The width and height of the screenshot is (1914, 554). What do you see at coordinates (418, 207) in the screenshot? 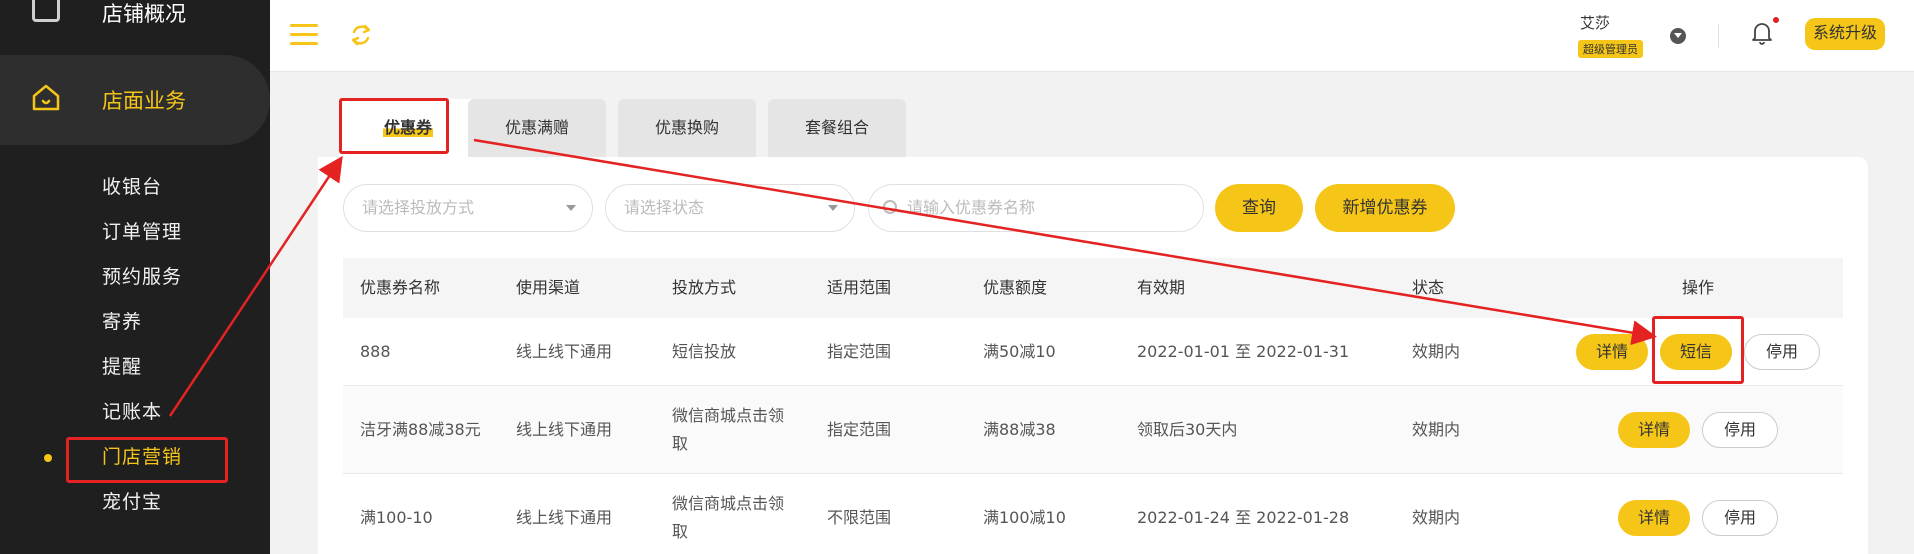
I see `method-select-placeholder: 请选择投放方式` at bounding box center [418, 207].